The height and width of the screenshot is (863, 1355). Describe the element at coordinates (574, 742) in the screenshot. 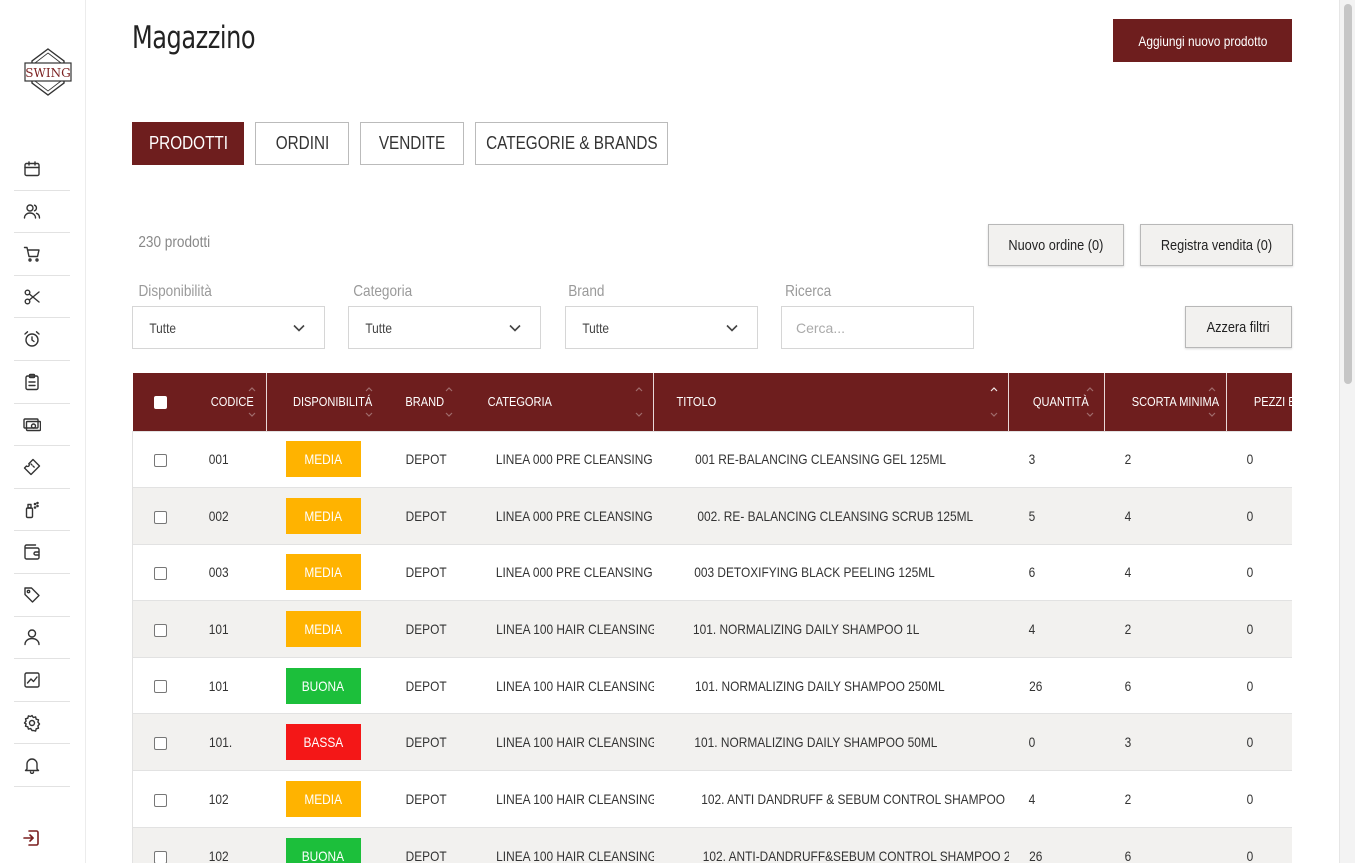

I see `category-text: LINEA 100 HAIR CLEANSING` at that location.